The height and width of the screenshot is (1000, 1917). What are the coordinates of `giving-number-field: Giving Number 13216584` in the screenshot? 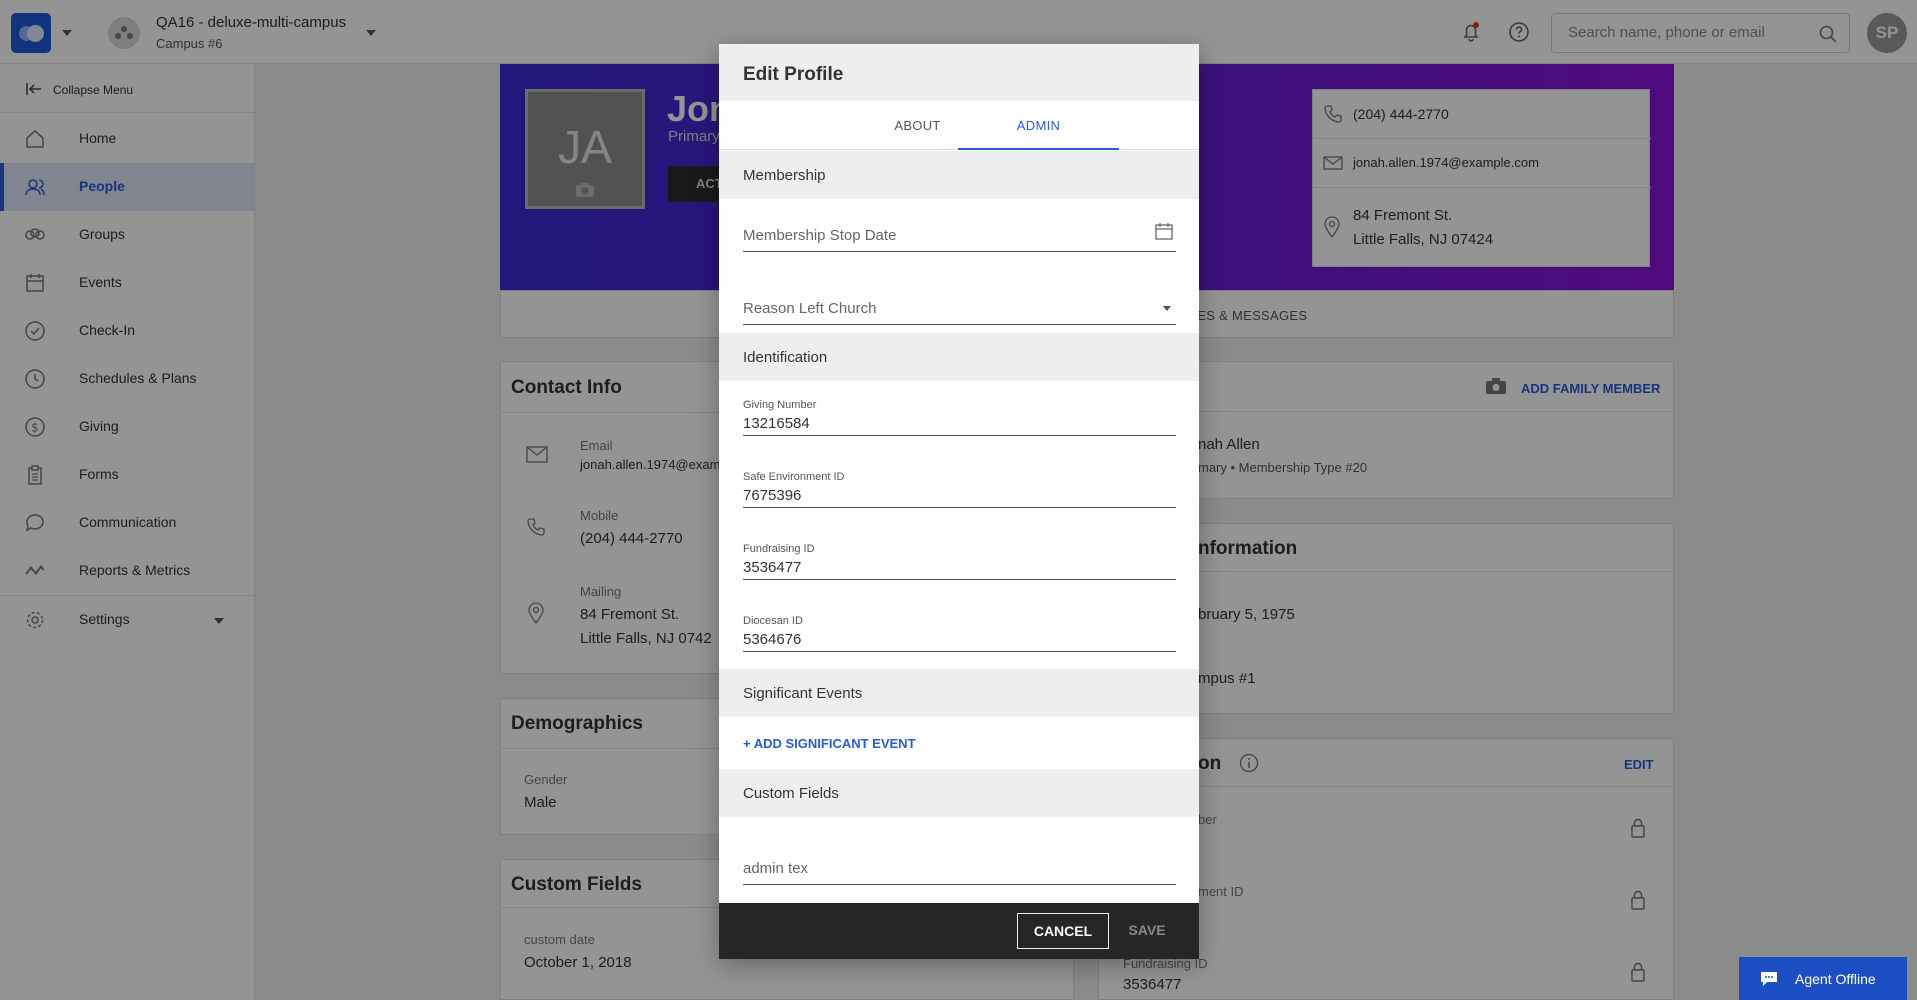 It's located at (959, 415).